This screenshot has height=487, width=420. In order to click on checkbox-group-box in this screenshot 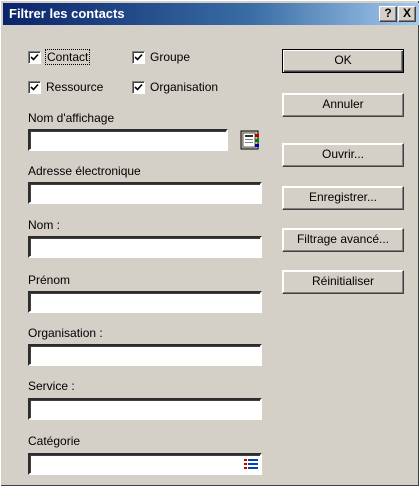, I will do `click(138, 57)`.